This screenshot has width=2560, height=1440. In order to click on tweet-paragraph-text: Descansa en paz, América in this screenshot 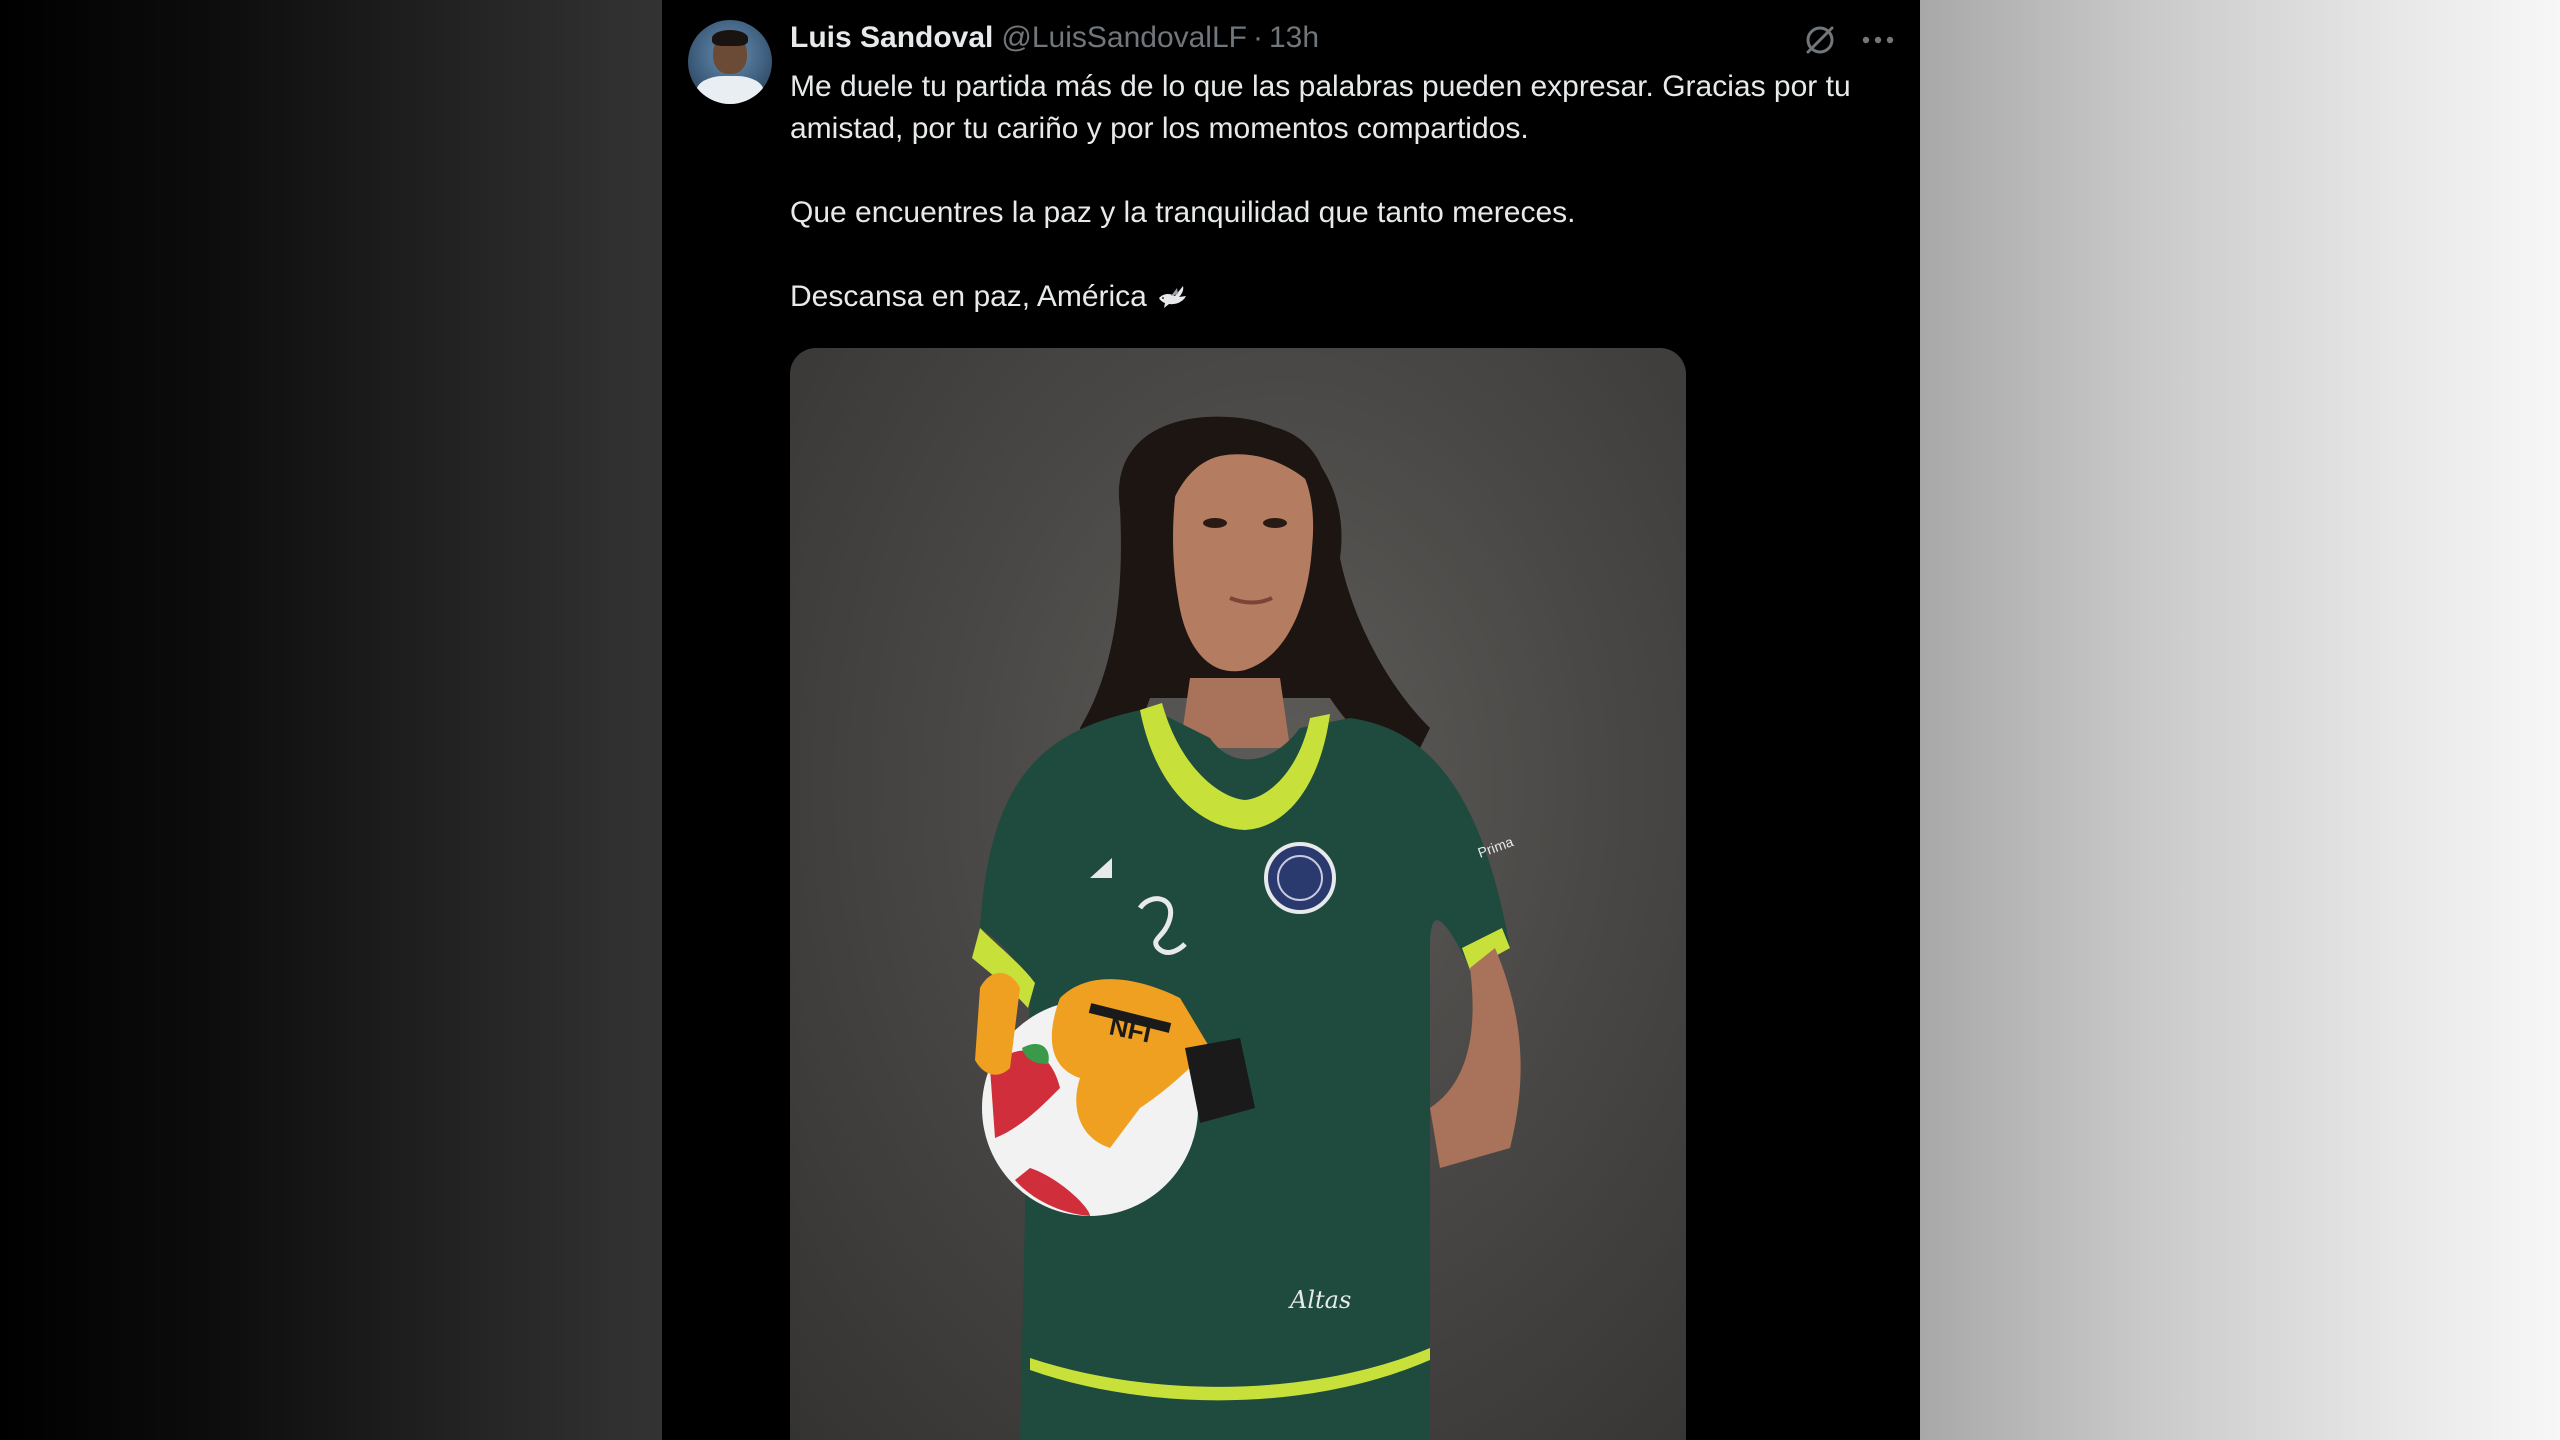, I will do `click(968, 296)`.